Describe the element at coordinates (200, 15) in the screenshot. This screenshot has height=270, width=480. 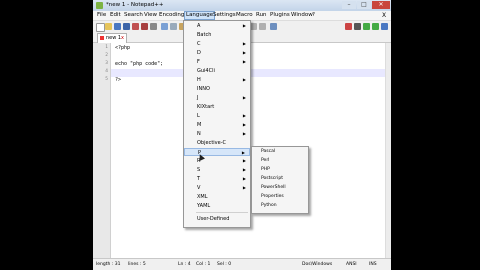
I see `menu-language: Language` at that location.